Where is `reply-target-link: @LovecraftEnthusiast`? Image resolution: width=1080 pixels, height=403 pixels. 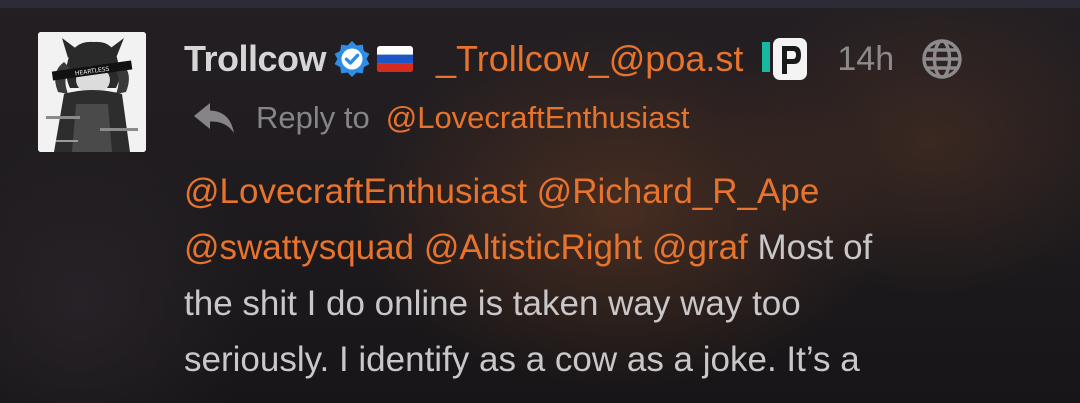 reply-target-link: @LovecraftEnthusiast is located at coordinates (538, 118).